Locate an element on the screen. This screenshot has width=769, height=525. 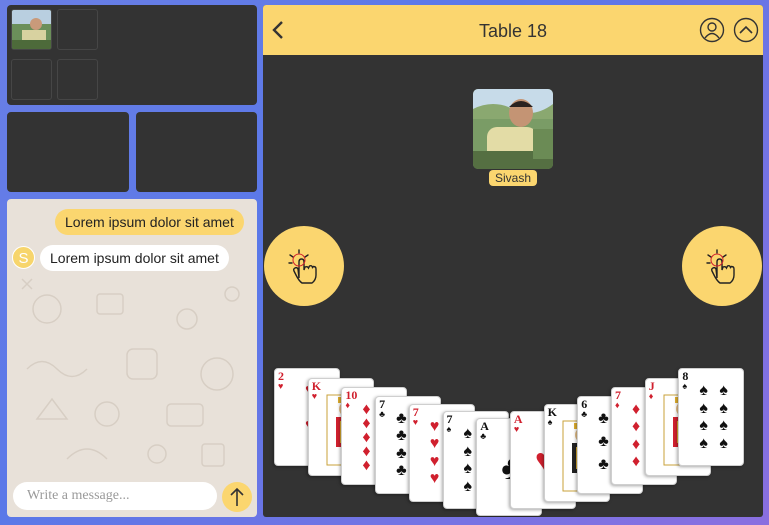
empty-panel-right is located at coordinates (196, 152).